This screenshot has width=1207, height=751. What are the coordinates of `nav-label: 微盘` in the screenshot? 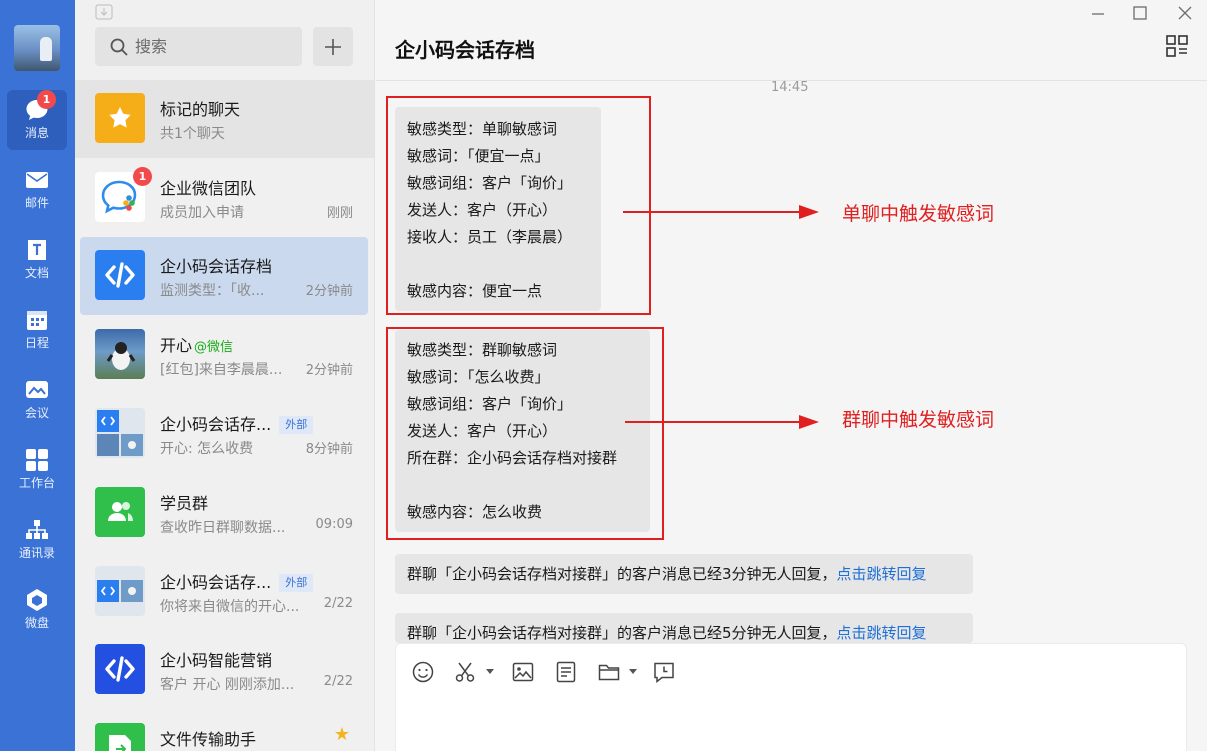 It's located at (36, 623).